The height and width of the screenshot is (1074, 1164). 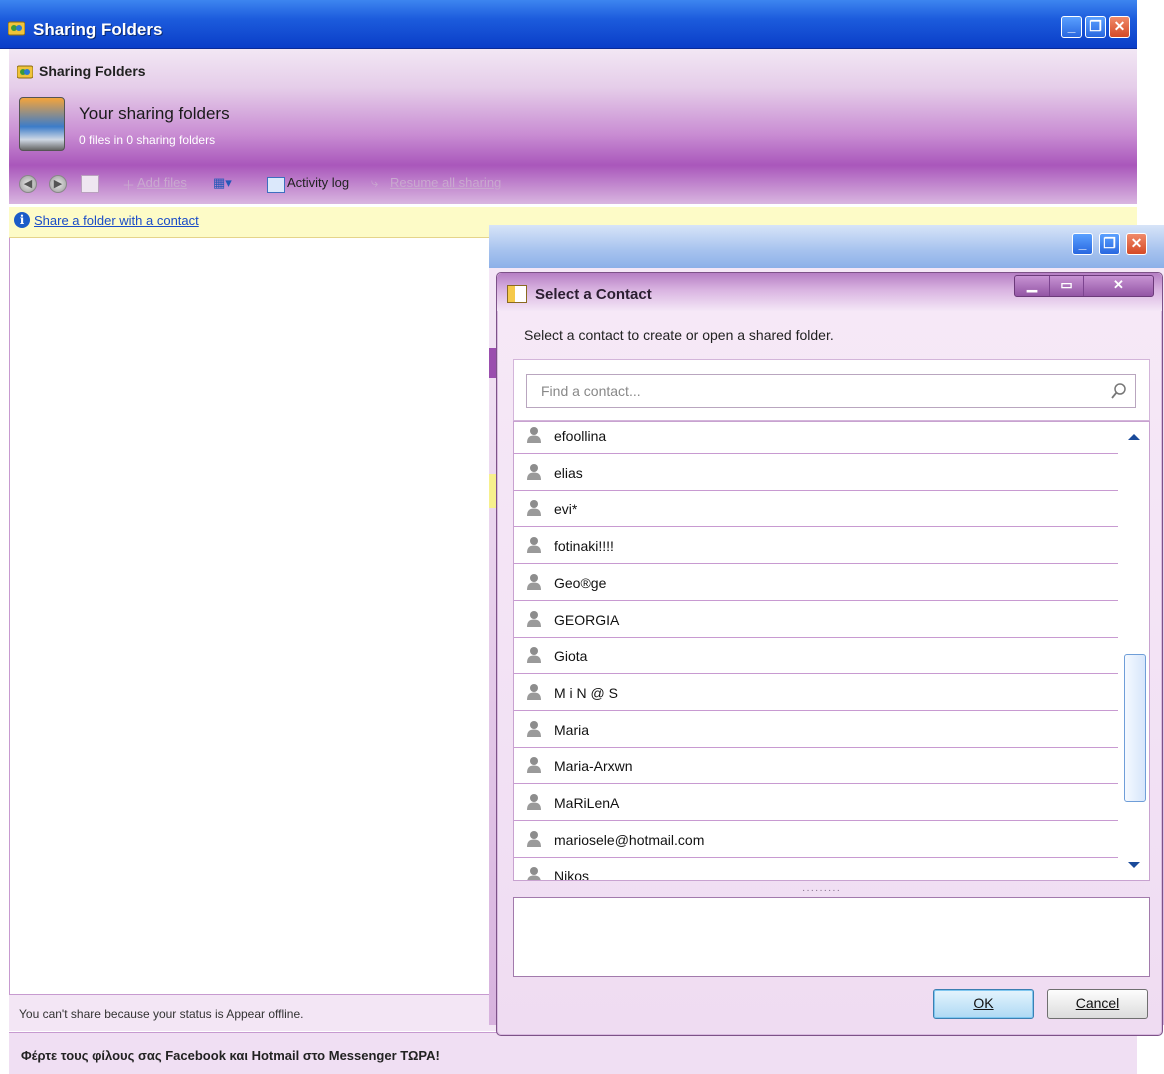 I want to click on back-icon: ◀, so click(x=28, y=184).